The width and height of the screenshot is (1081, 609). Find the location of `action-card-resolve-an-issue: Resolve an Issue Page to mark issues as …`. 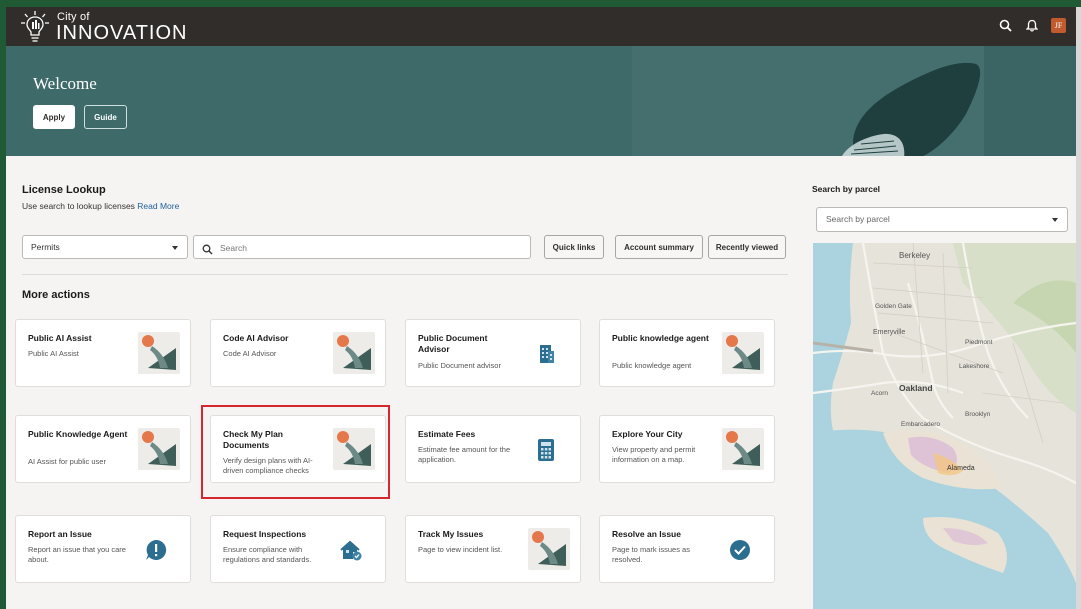

action-card-resolve-an-issue: Resolve an Issue Page to mark issues as … is located at coordinates (687, 549).